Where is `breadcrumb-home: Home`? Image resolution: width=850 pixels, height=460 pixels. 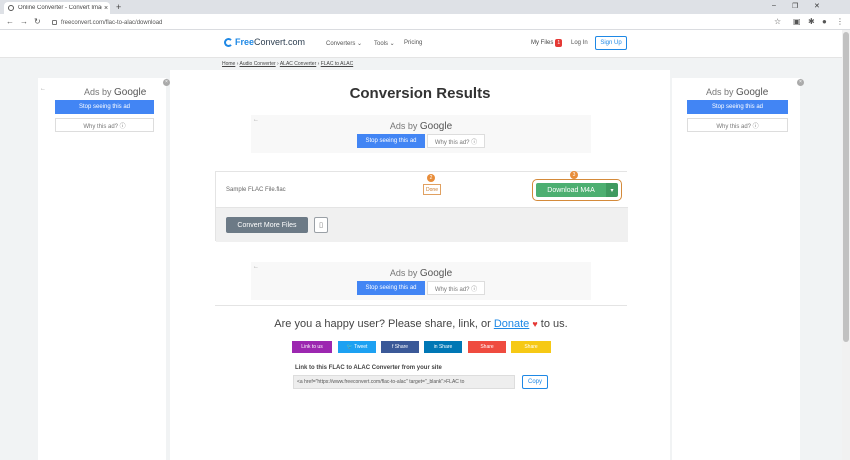 breadcrumb-home: Home is located at coordinates (228, 64).